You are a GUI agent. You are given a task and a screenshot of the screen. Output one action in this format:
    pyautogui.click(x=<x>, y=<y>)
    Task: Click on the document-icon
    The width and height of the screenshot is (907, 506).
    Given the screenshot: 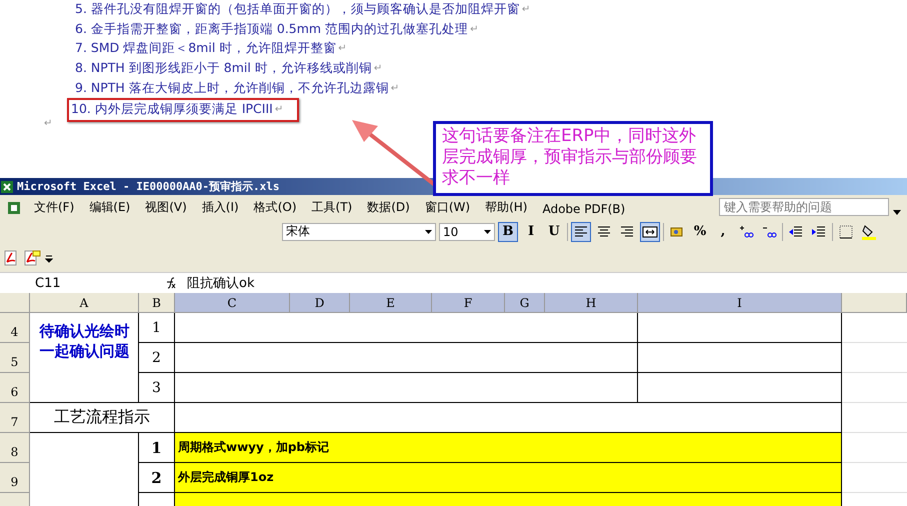 What is the action you would take?
    pyautogui.click(x=14, y=208)
    